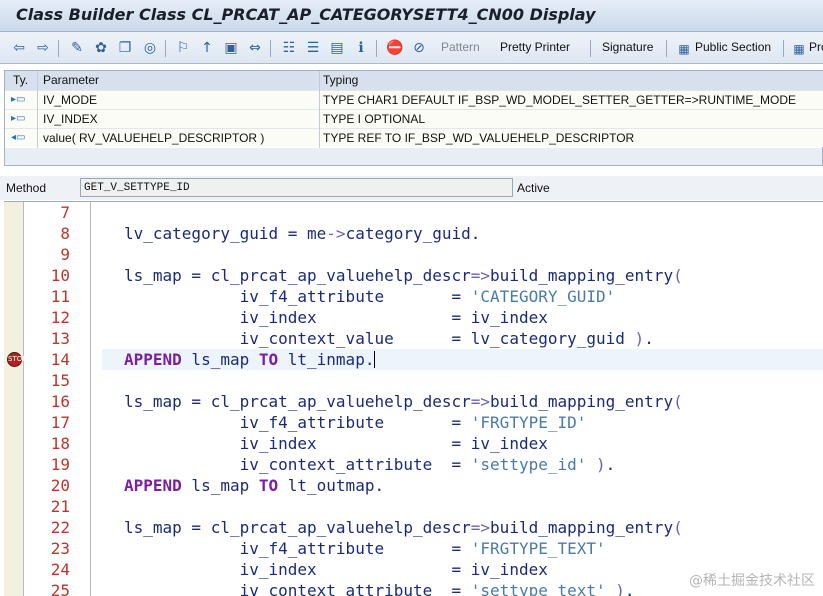  I want to click on parameter-name: IV_INDEX, so click(70, 119).